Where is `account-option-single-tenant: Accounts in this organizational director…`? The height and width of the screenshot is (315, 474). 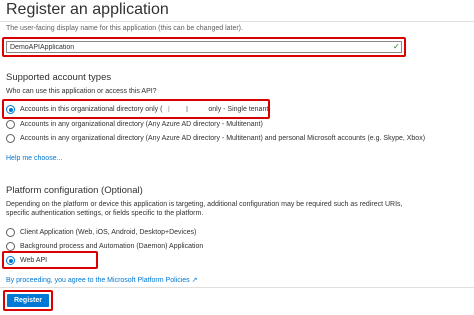 account-option-single-tenant: Accounts in this organizational director… is located at coordinates (138, 109).